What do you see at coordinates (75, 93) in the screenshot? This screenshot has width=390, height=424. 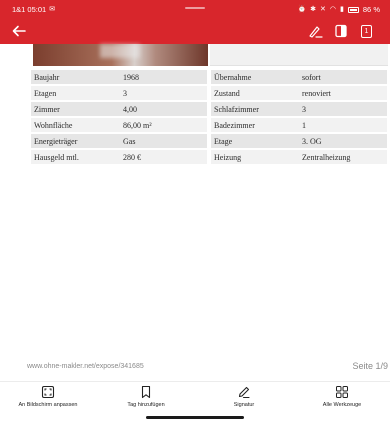 I see `spec-key: Etagen` at bounding box center [75, 93].